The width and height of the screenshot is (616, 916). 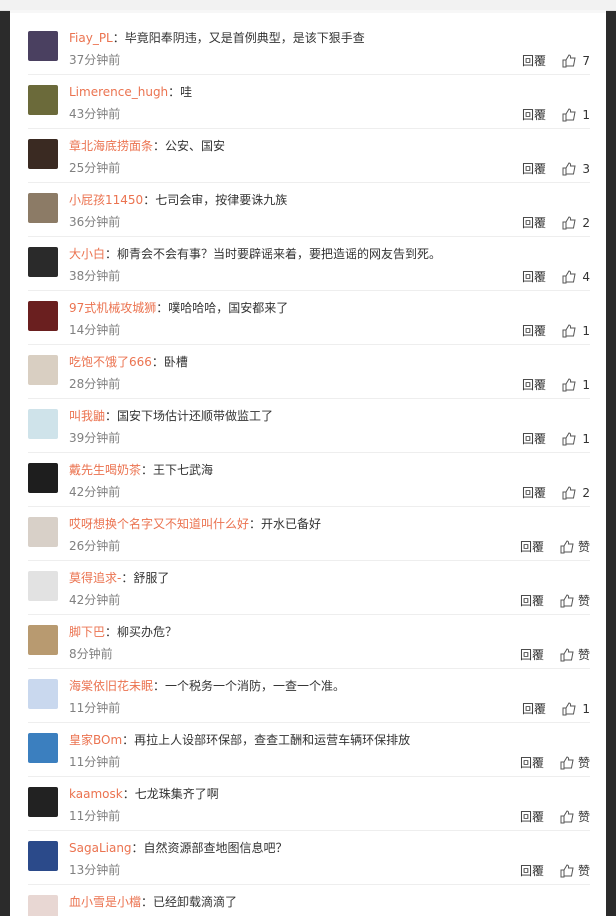 I want to click on comment-item: 哎呀想换个名字又不知道叫什么好：开水已备好 26分钟前 回覆 赞, so click(x=309, y=534).